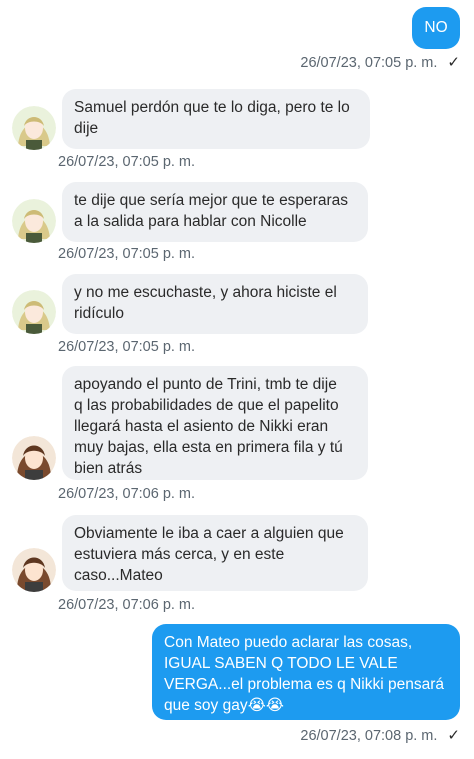 This screenshot has height=759, width=474. What do you see at coordinates (369, 63) in the screenshot?
I see `timestamp-text: 26/07/23, 07:05 p. m.` at bounding box center [369, 63].